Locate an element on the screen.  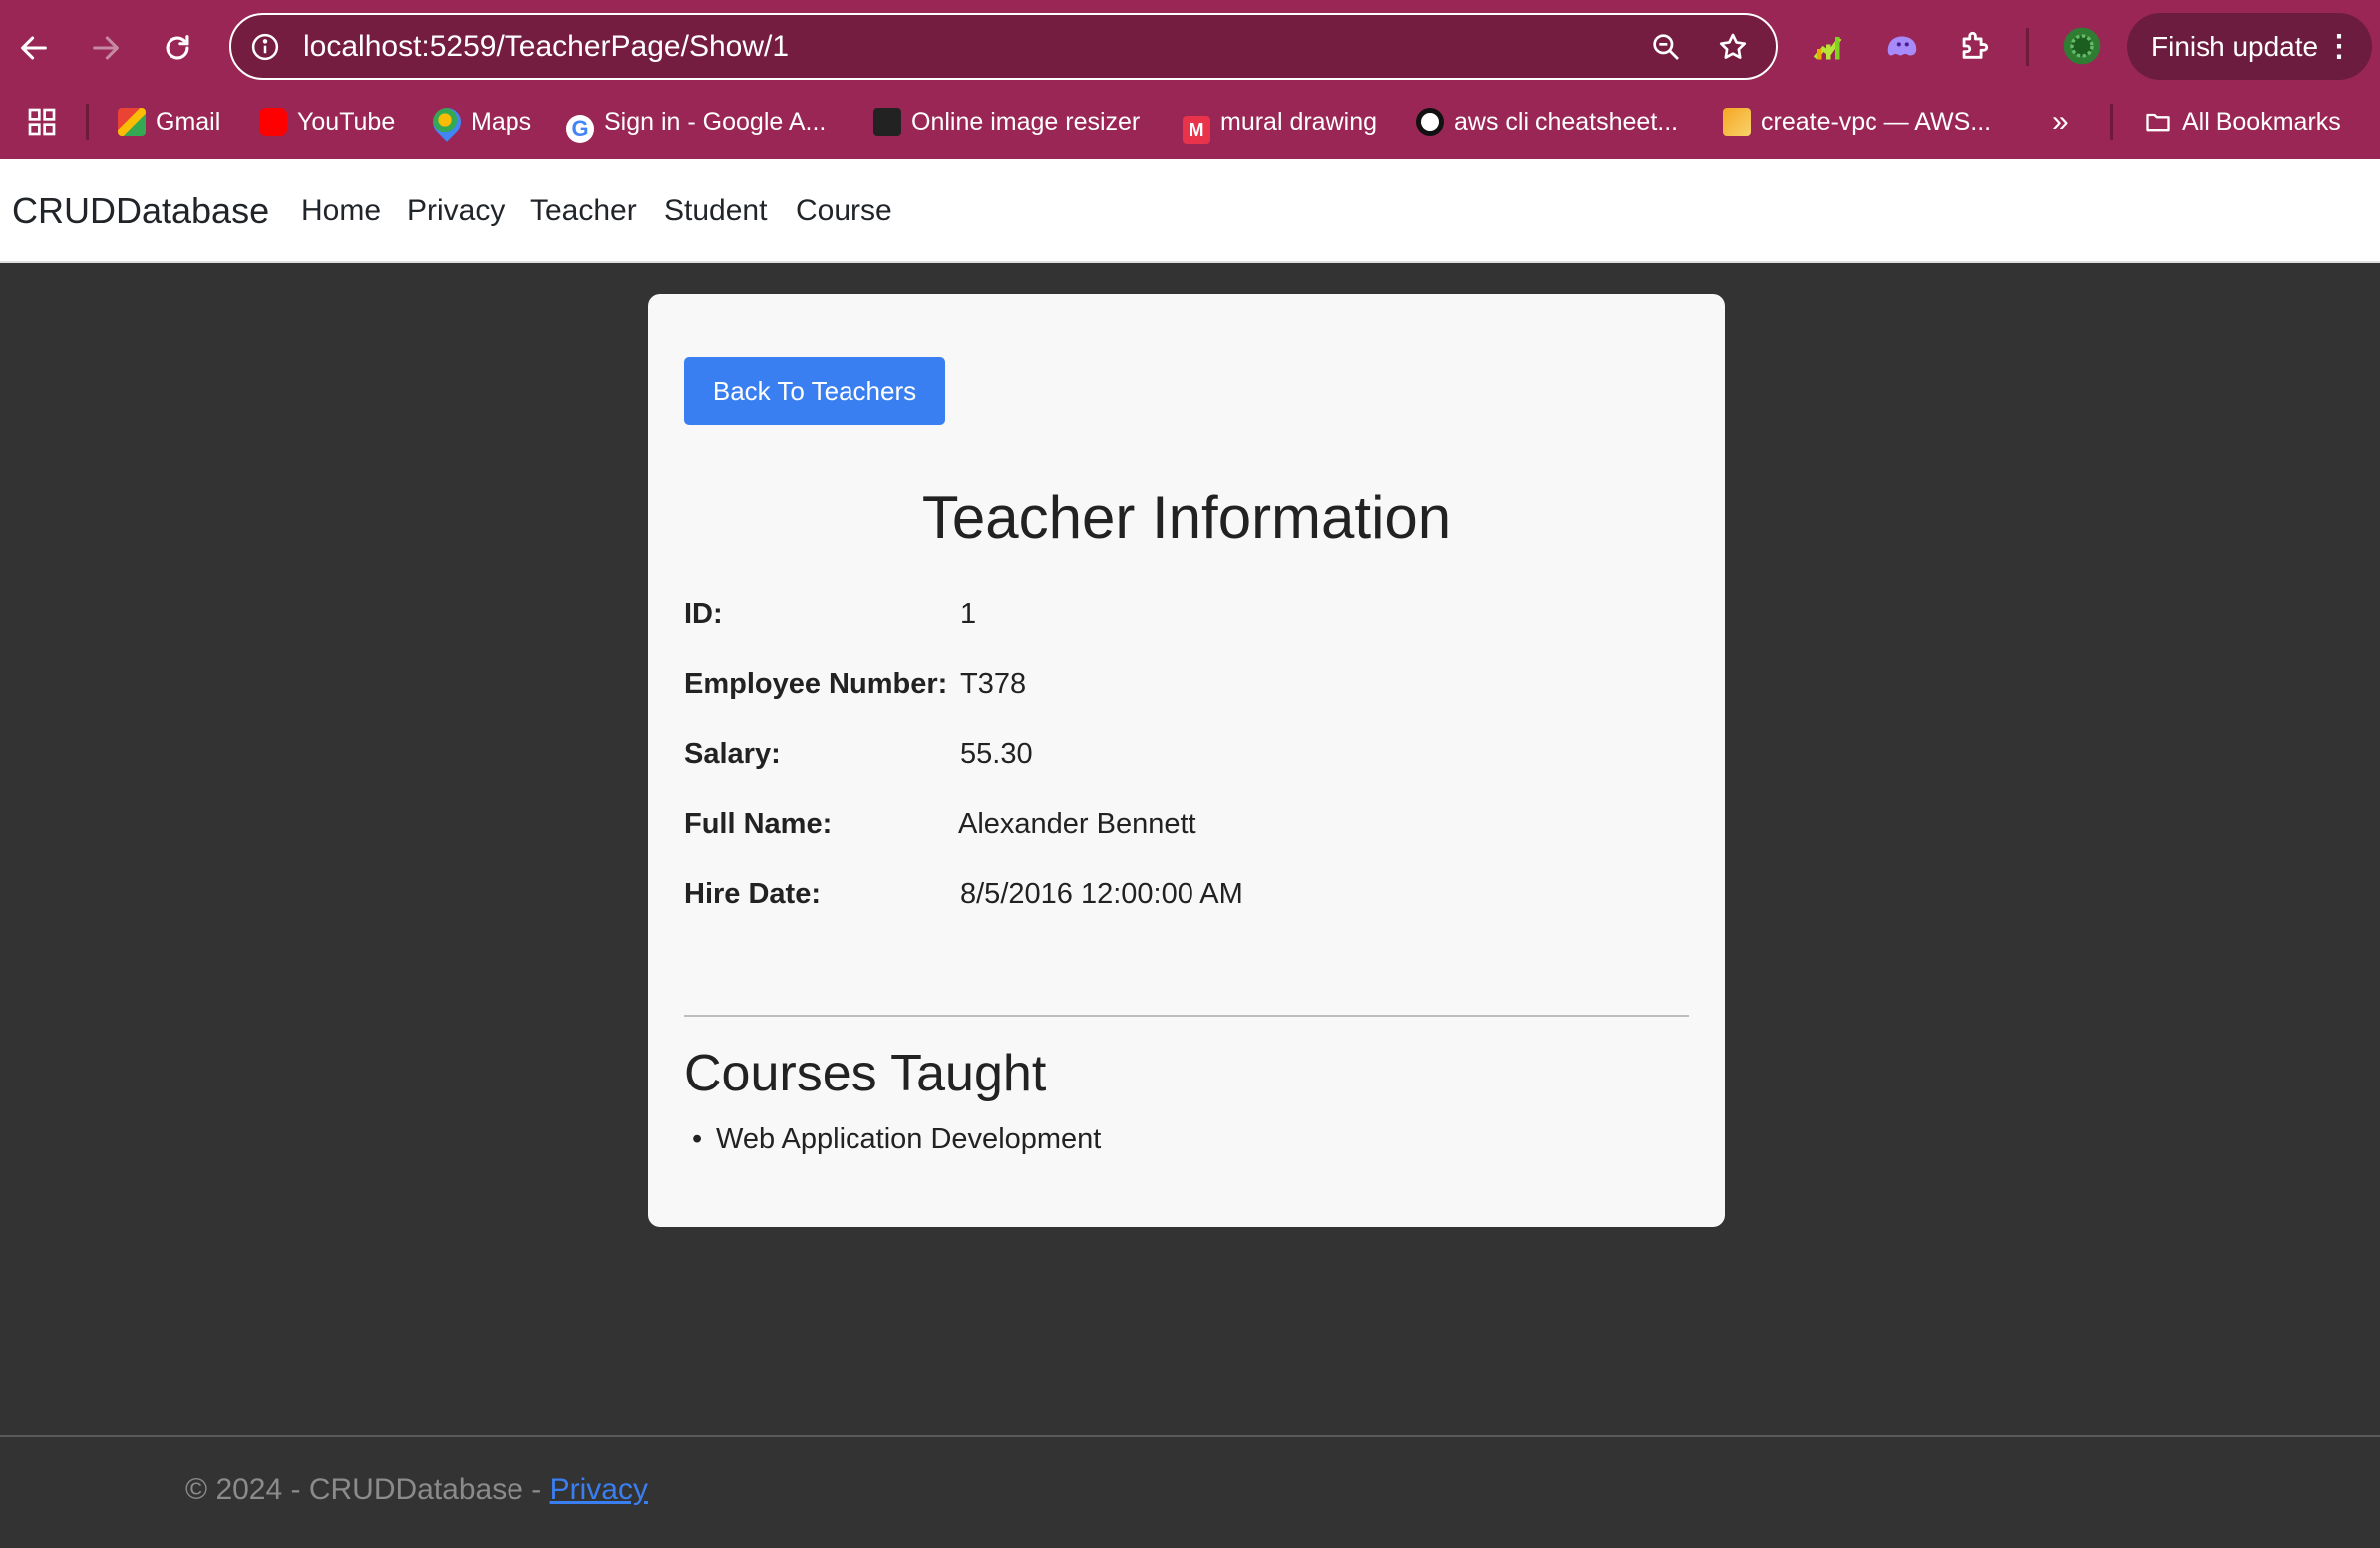
courses-taught-heading: Courses Taught is located at coordinates (865, 1073).